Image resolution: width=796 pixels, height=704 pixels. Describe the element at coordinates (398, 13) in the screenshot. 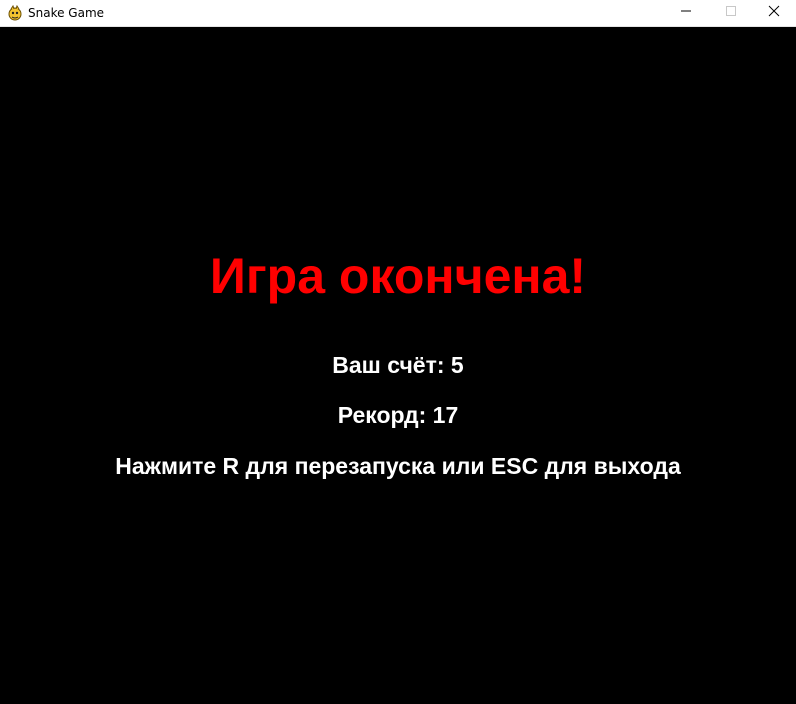

I see `title-bar: Snake Game` at that location.